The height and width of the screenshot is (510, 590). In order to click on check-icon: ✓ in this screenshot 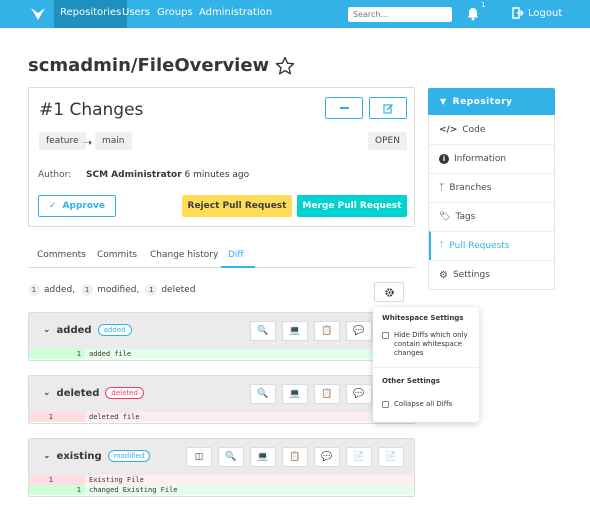, I will do `click(53, 206)`.